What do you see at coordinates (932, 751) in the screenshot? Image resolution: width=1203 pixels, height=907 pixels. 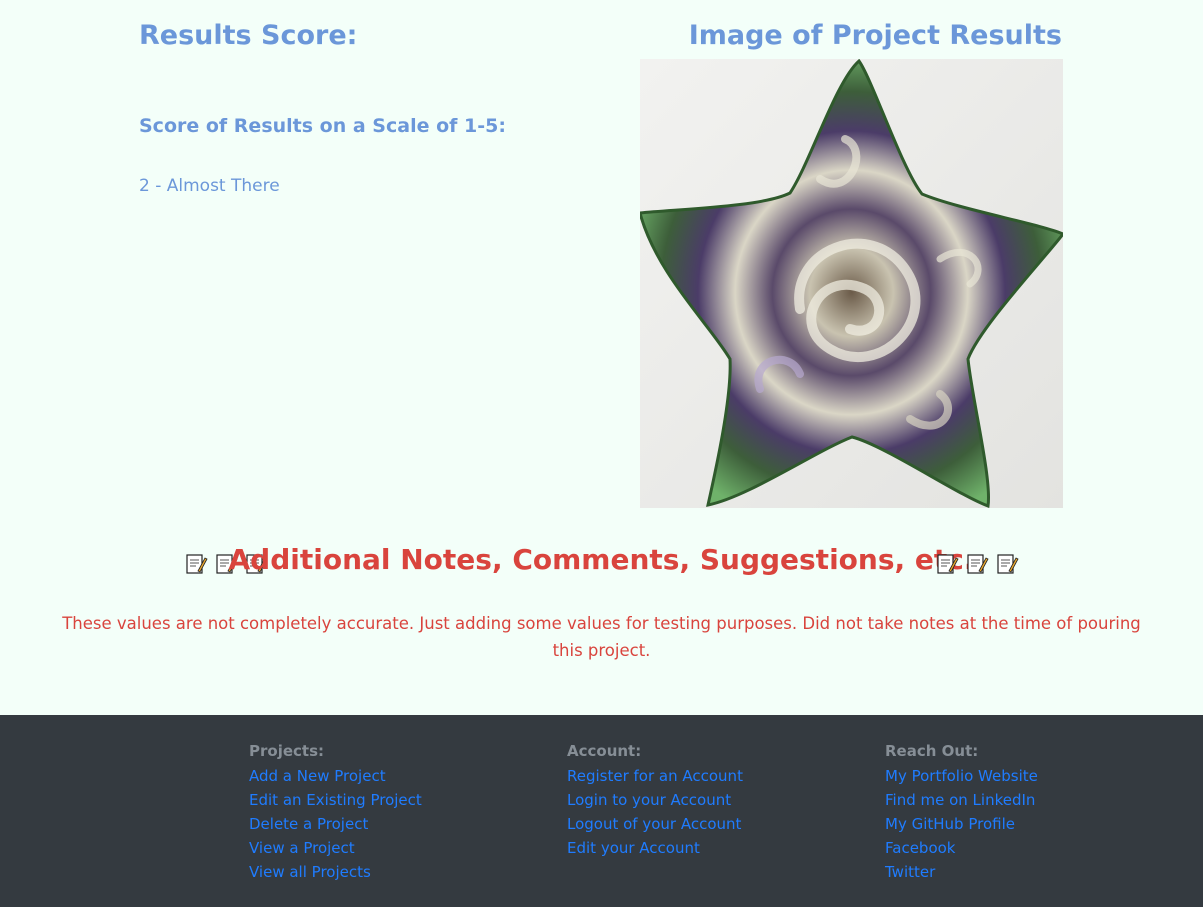 I see `footer-reach-out-heading: Reach Out:` at bounding box center [932, 751].